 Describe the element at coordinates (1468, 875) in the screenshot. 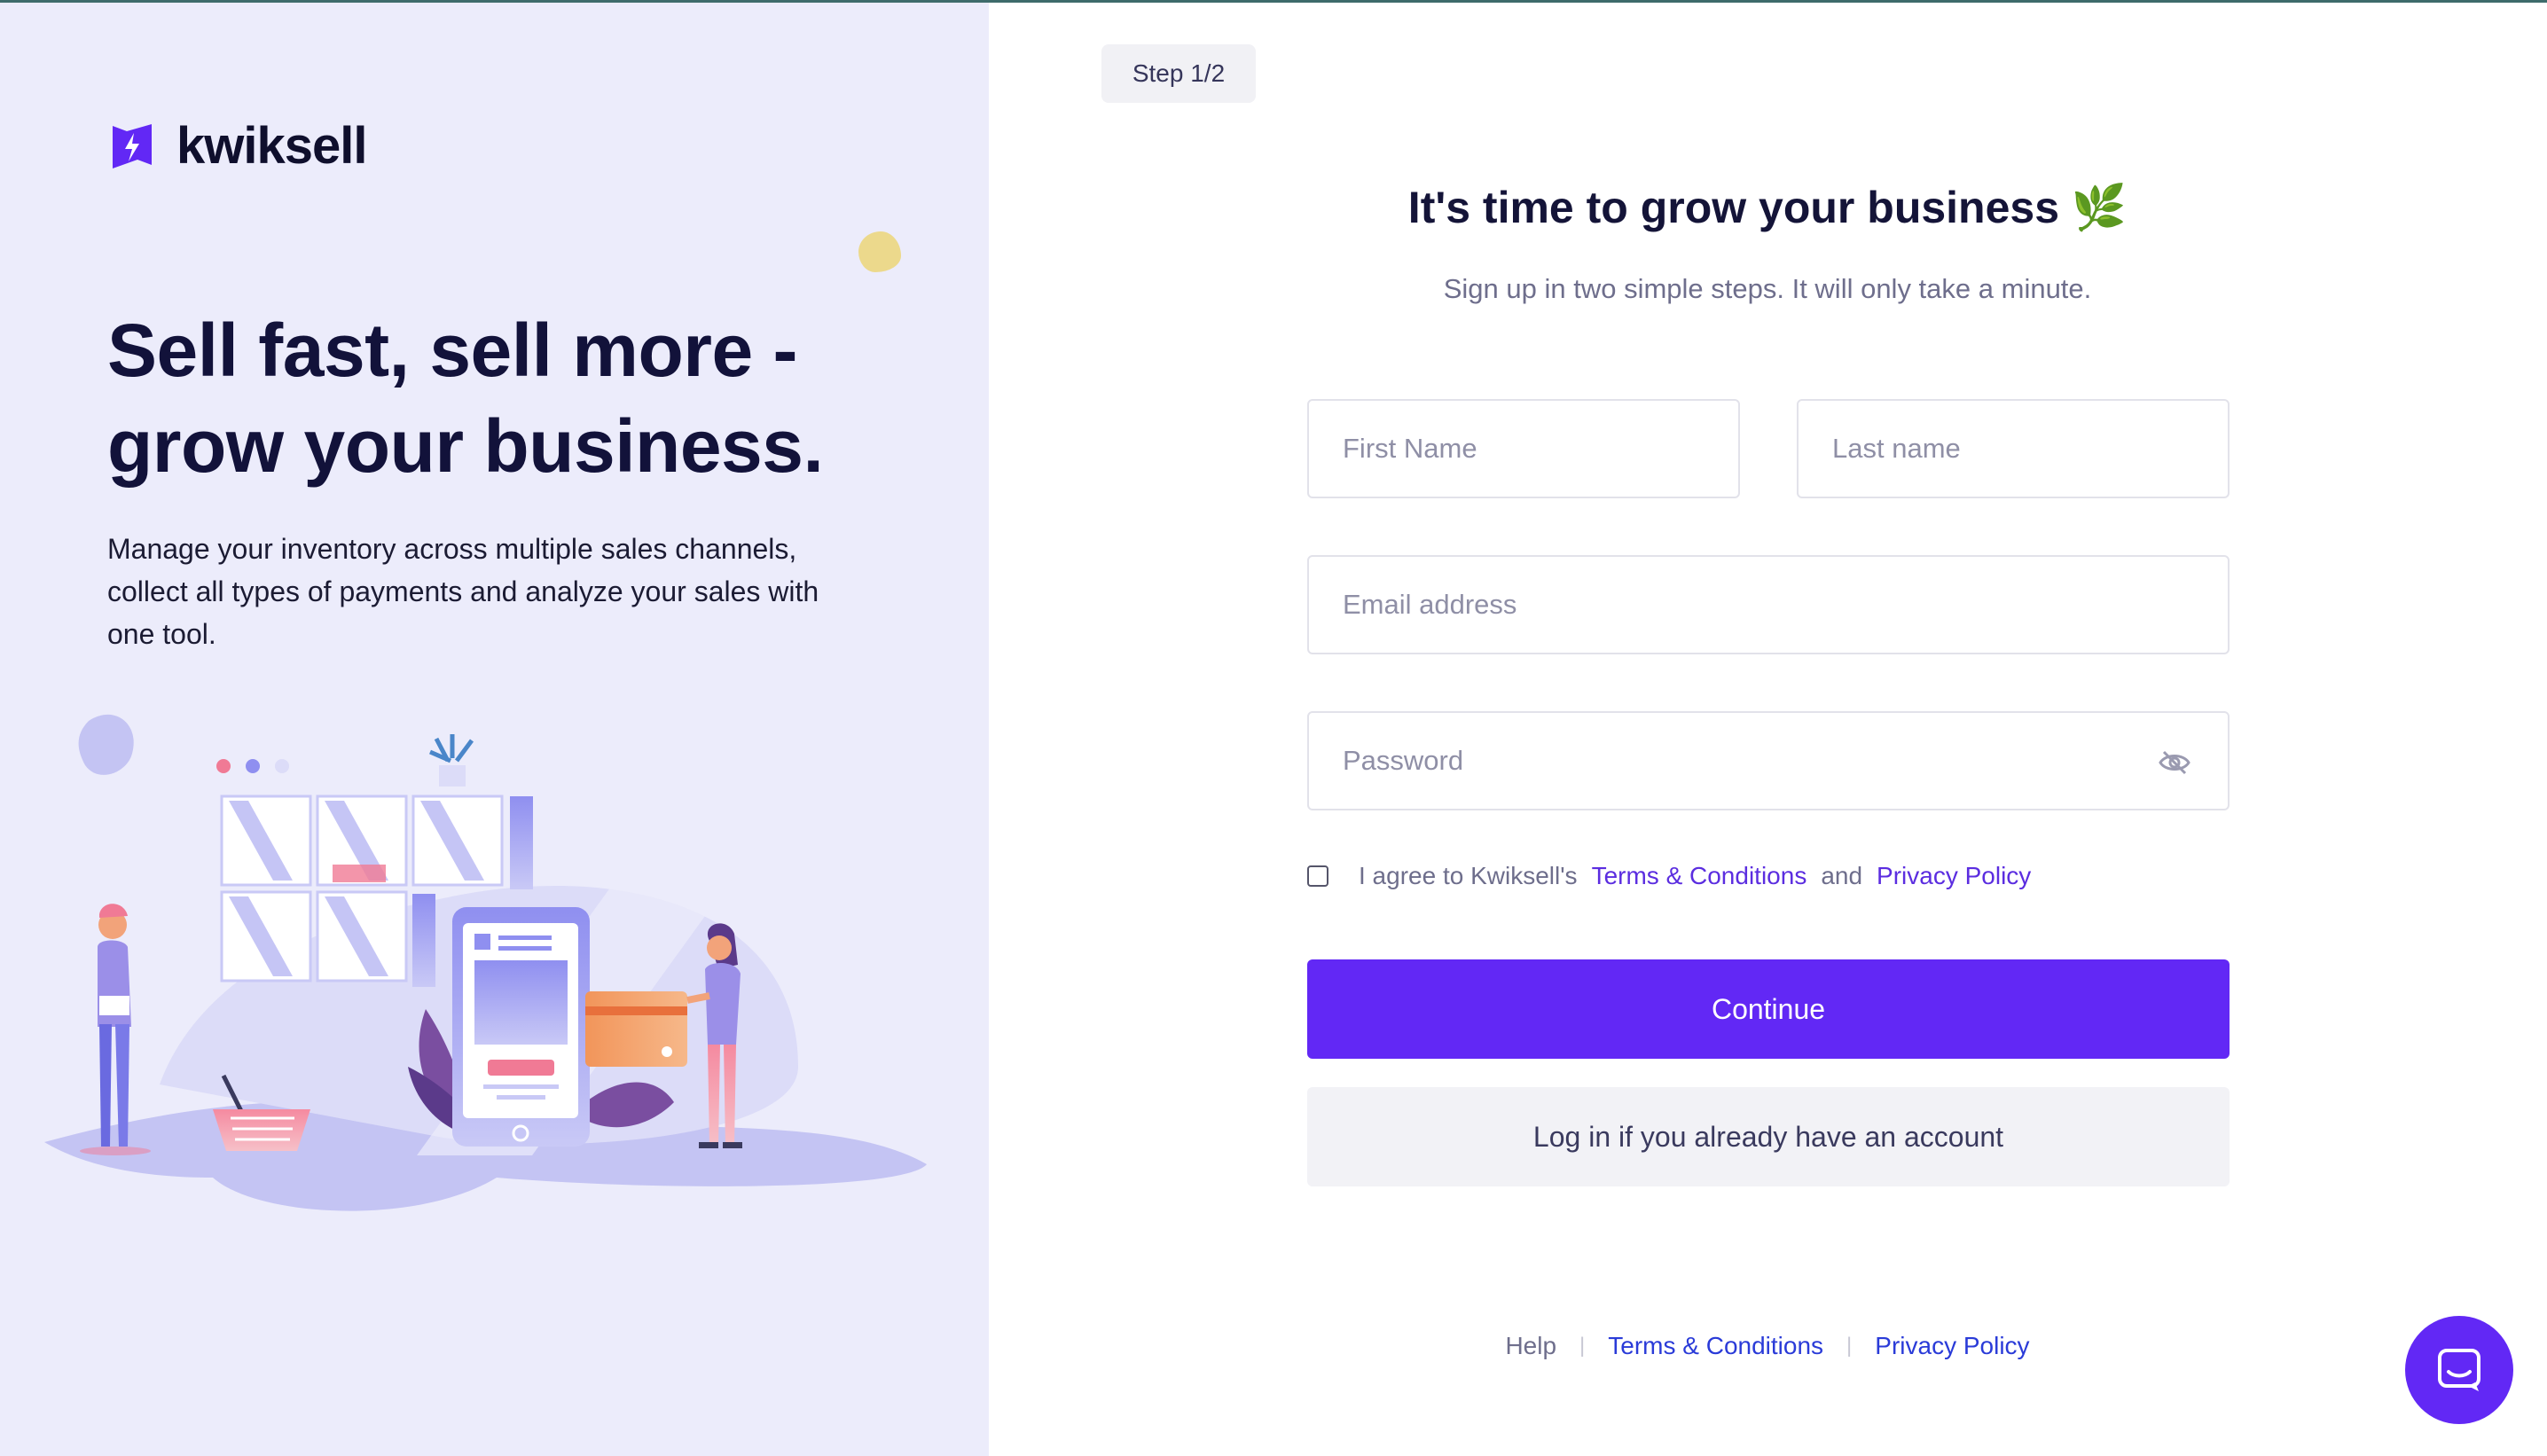

I see `agree-prefix: I agree to Kwiksell's` at that location.